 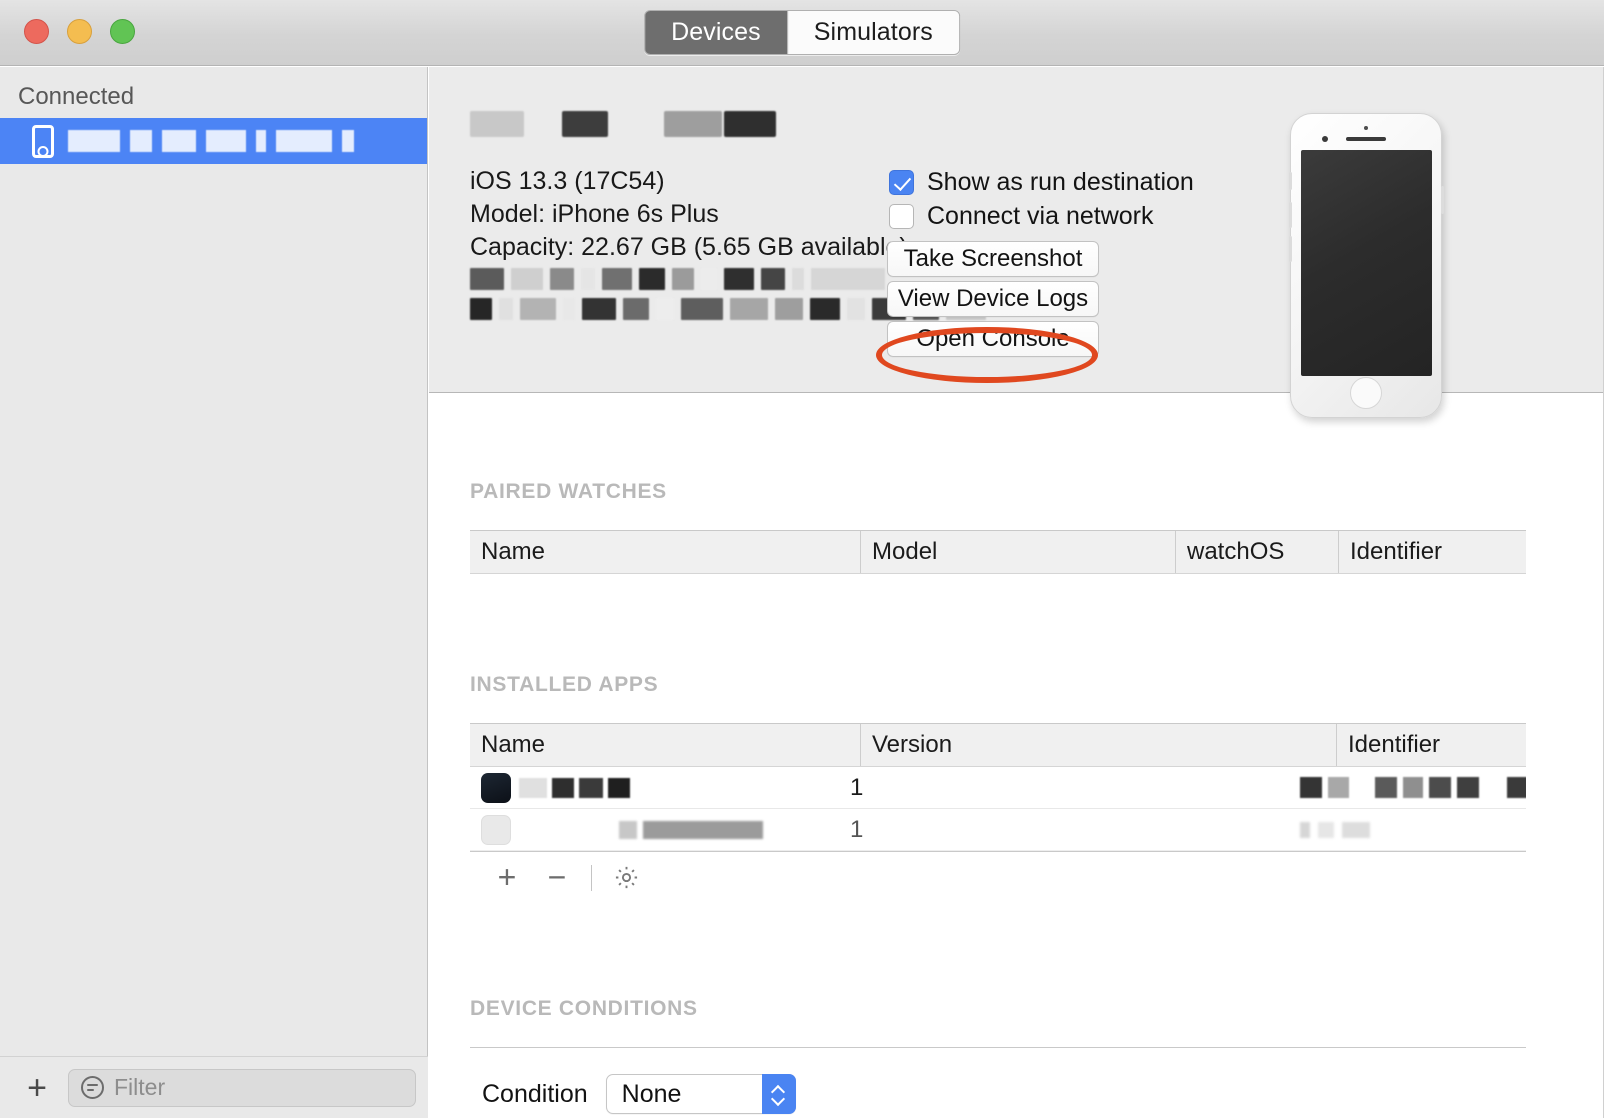 I want to click on devices-simulators-segmented-control: Devices Simulators, so click(x=802, y=32).